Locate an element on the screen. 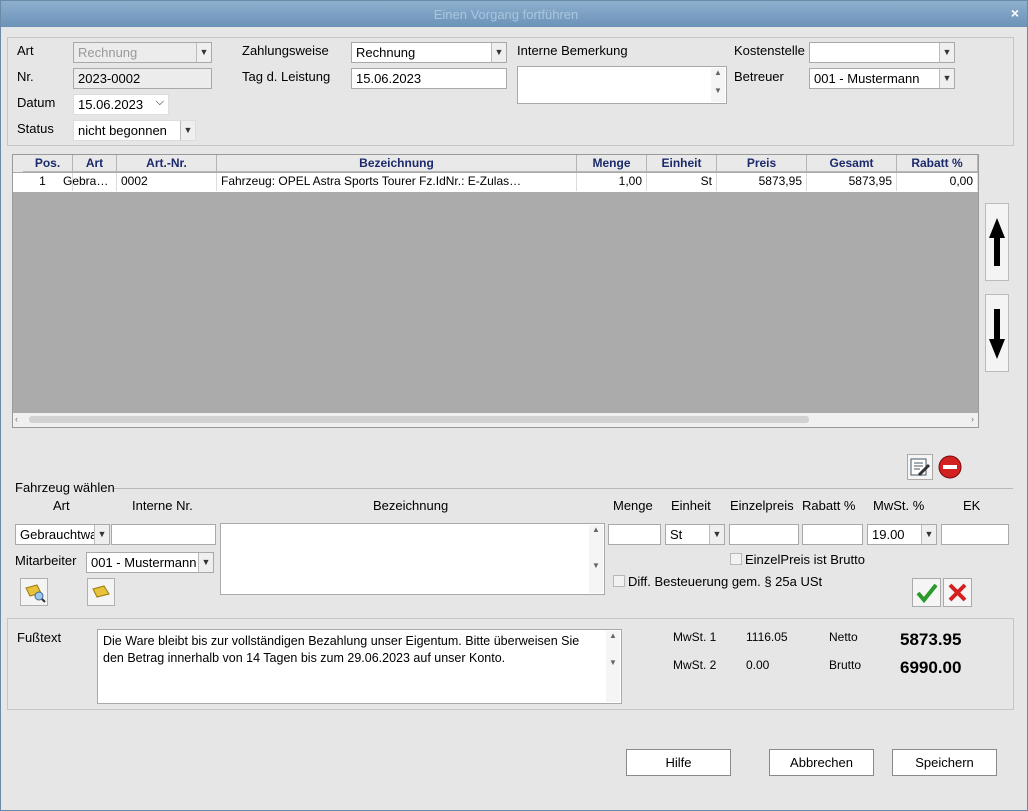  save-button: Speichern is located at coordinates (944, 762).